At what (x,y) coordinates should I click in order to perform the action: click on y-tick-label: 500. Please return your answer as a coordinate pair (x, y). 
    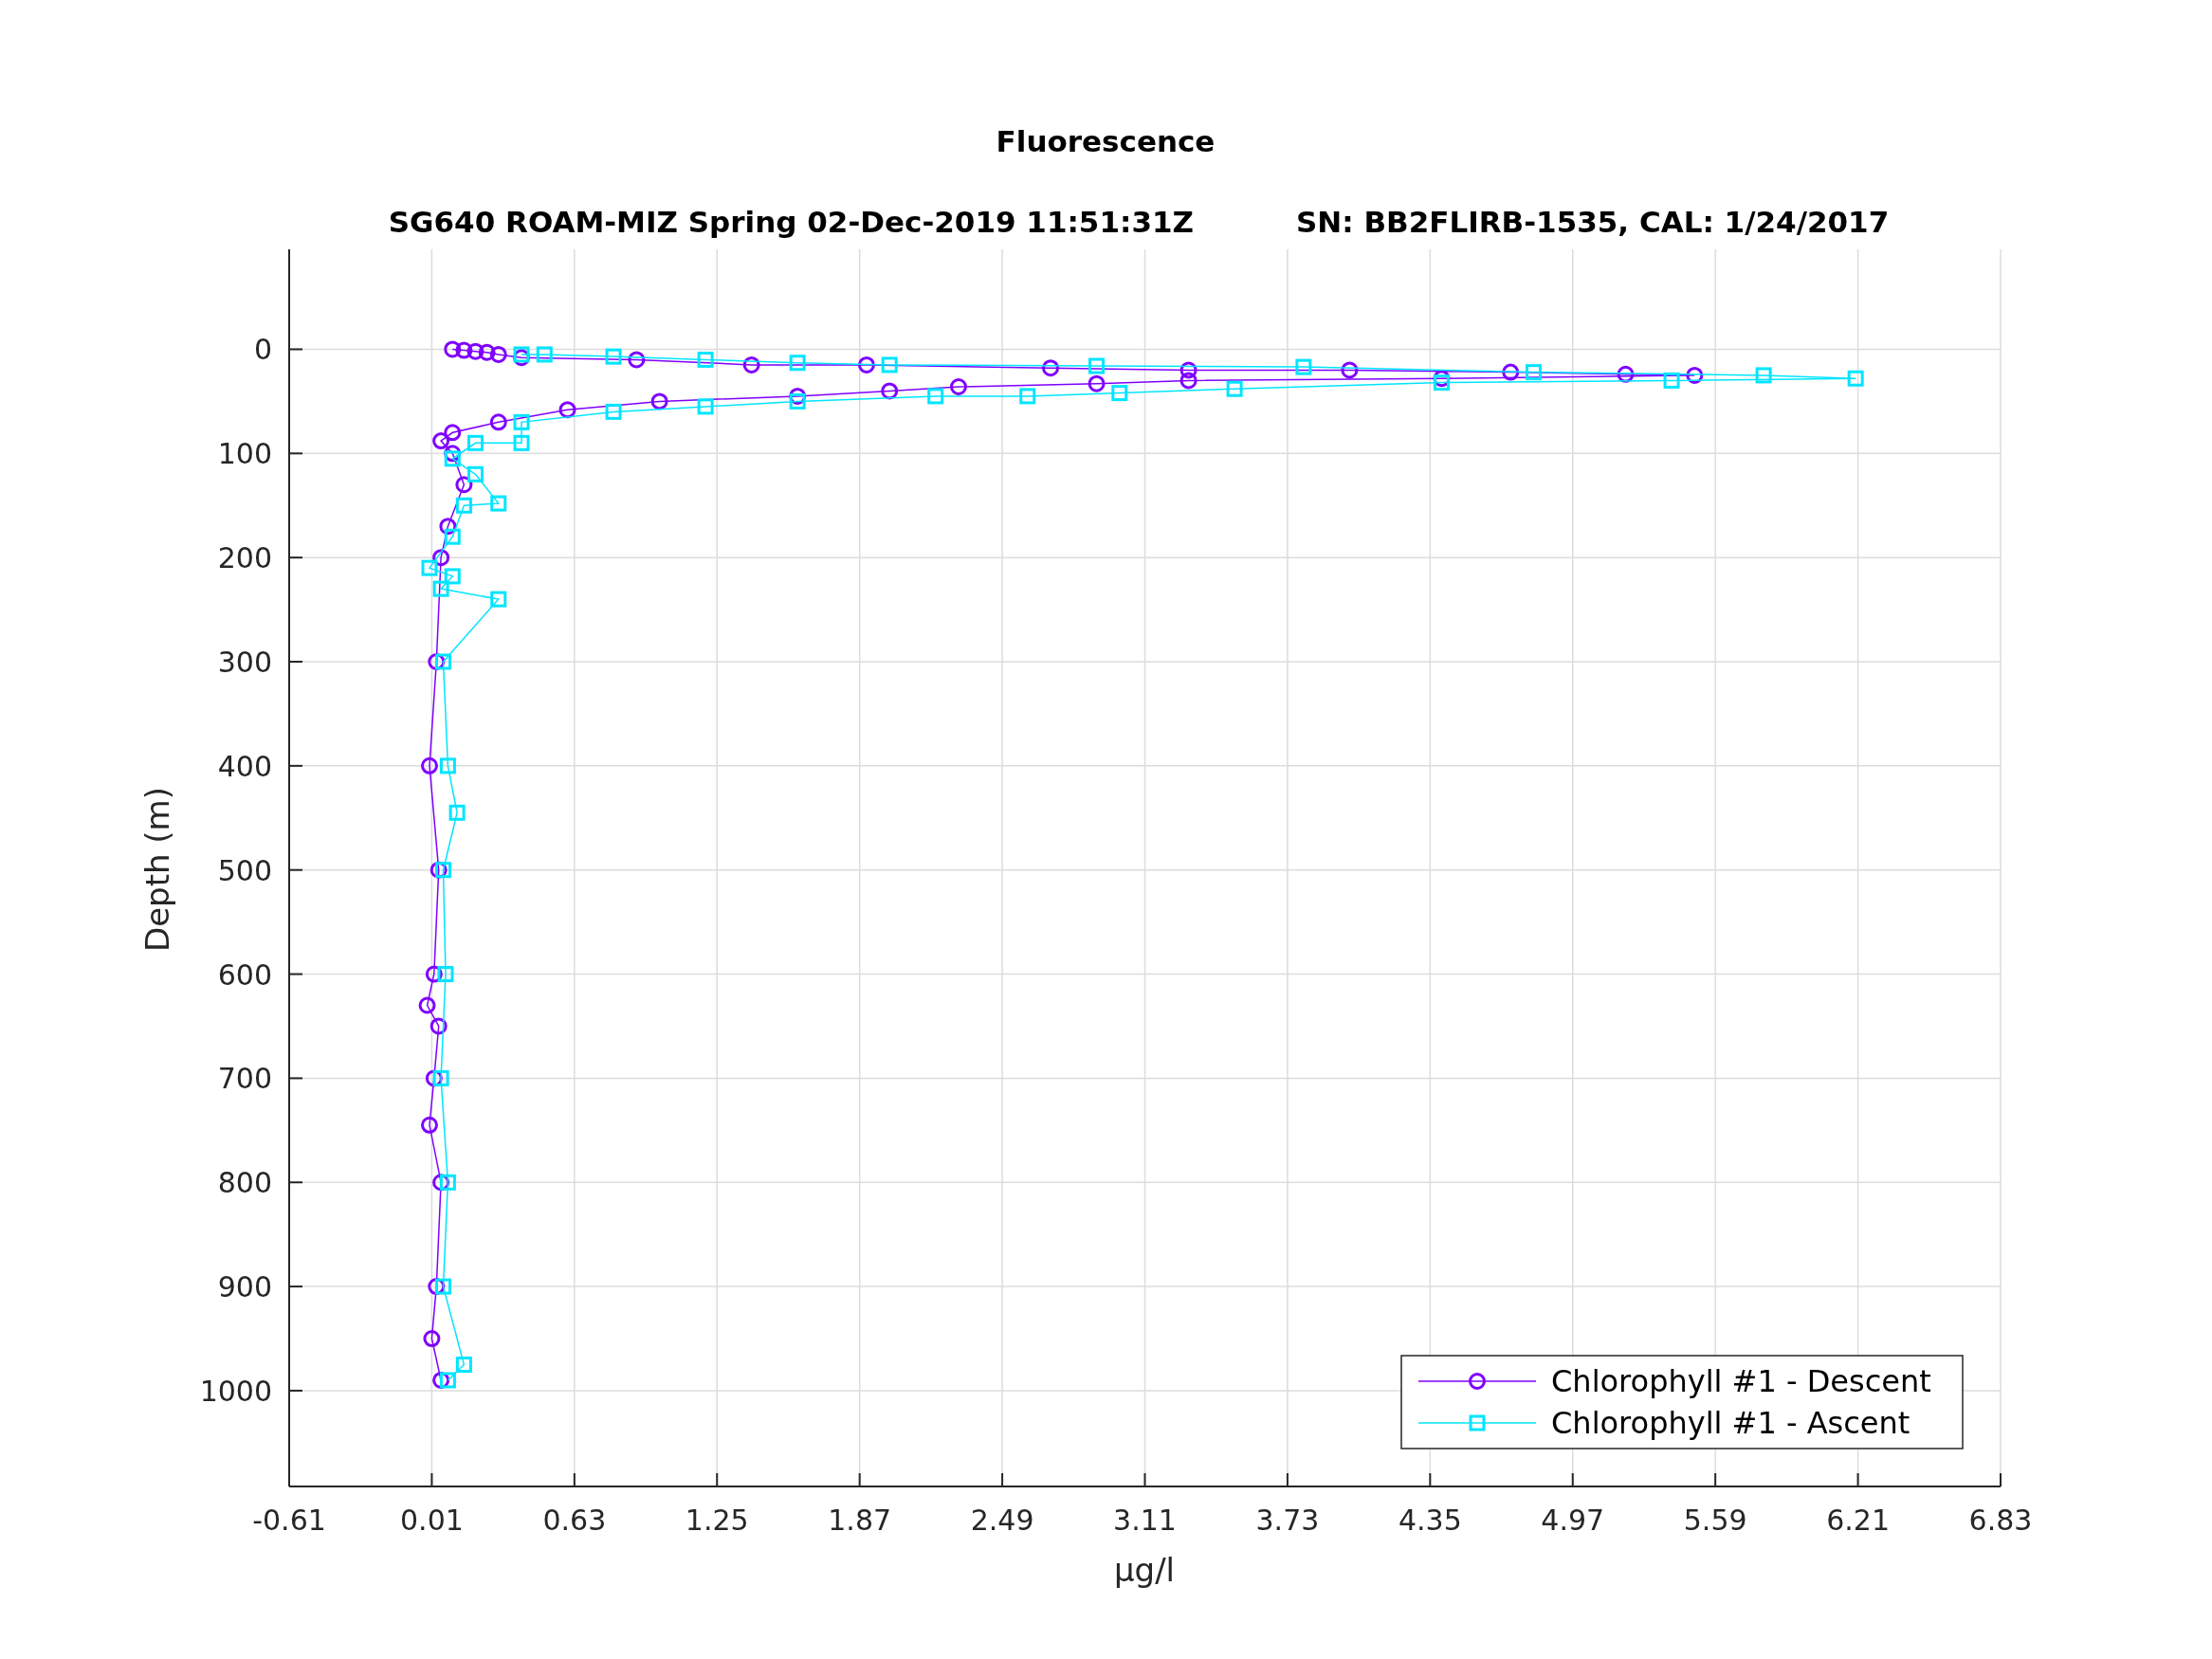
    Looking at the image, I should click on (244, 870).